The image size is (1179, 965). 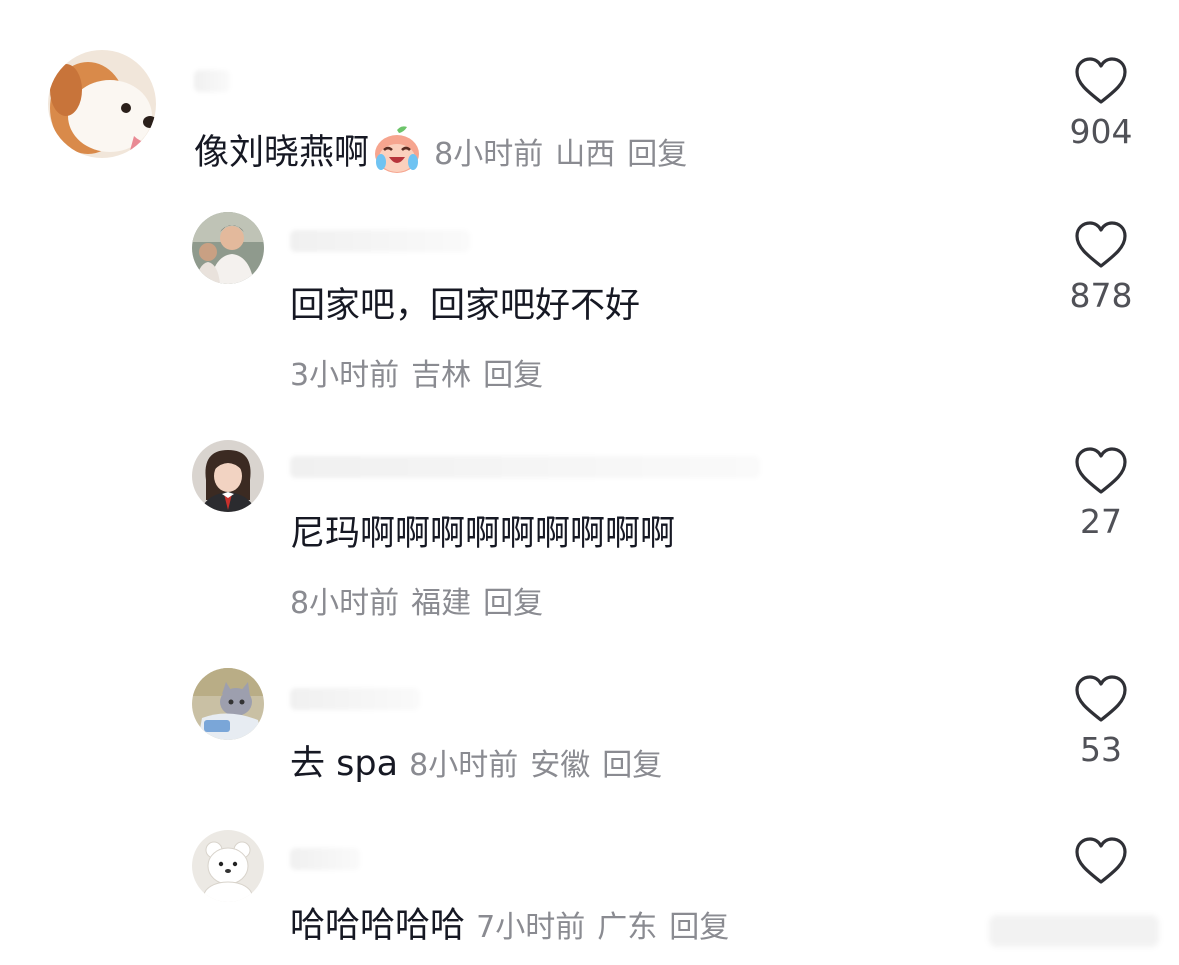 I want to click on comment-text: 像刘晓燕啊, so click(x=282, y=153).